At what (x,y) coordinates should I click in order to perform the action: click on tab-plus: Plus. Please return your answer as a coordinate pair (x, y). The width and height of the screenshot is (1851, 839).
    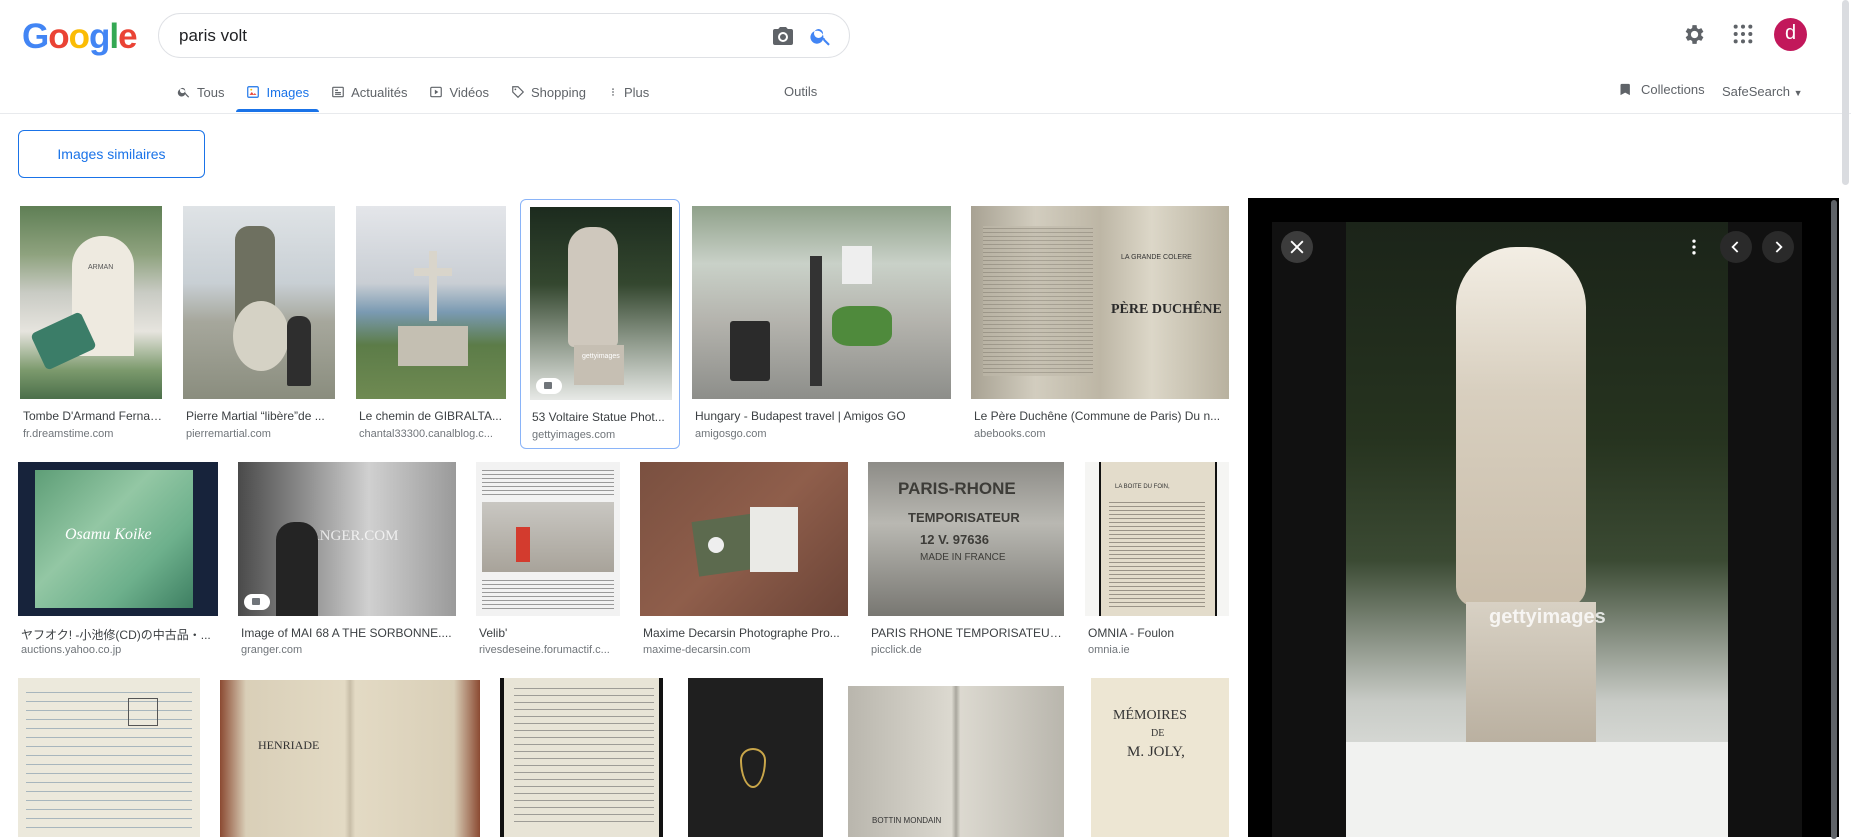
    Looking at the image, I should click on (628, 92).